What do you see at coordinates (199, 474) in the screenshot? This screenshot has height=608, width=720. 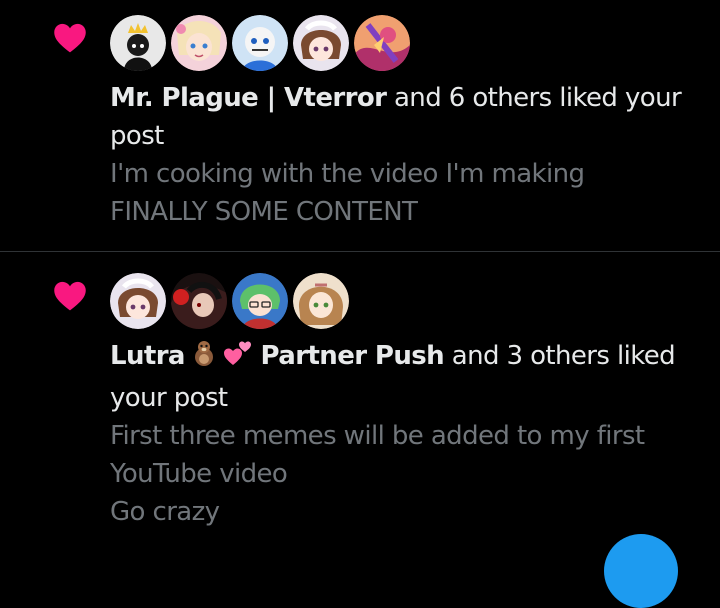 I see `post-preview-line: YouTube video` at bounding box center [199, 474].